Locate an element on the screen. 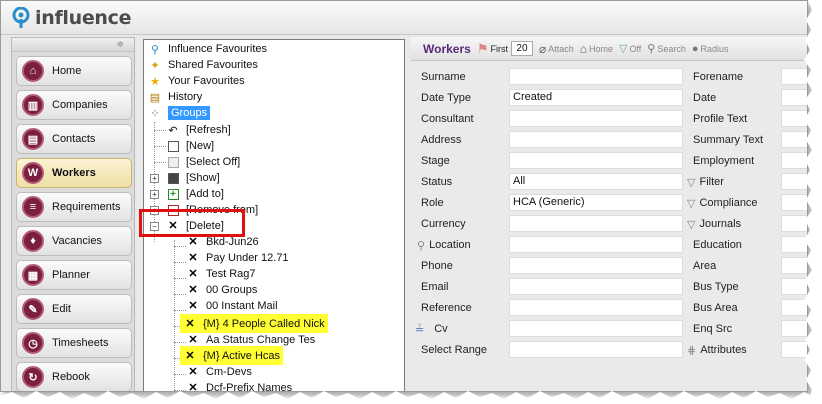 This screenshot has height=404, width=822. journals-label: ▽ Journals is located at coordinates (714, 224).